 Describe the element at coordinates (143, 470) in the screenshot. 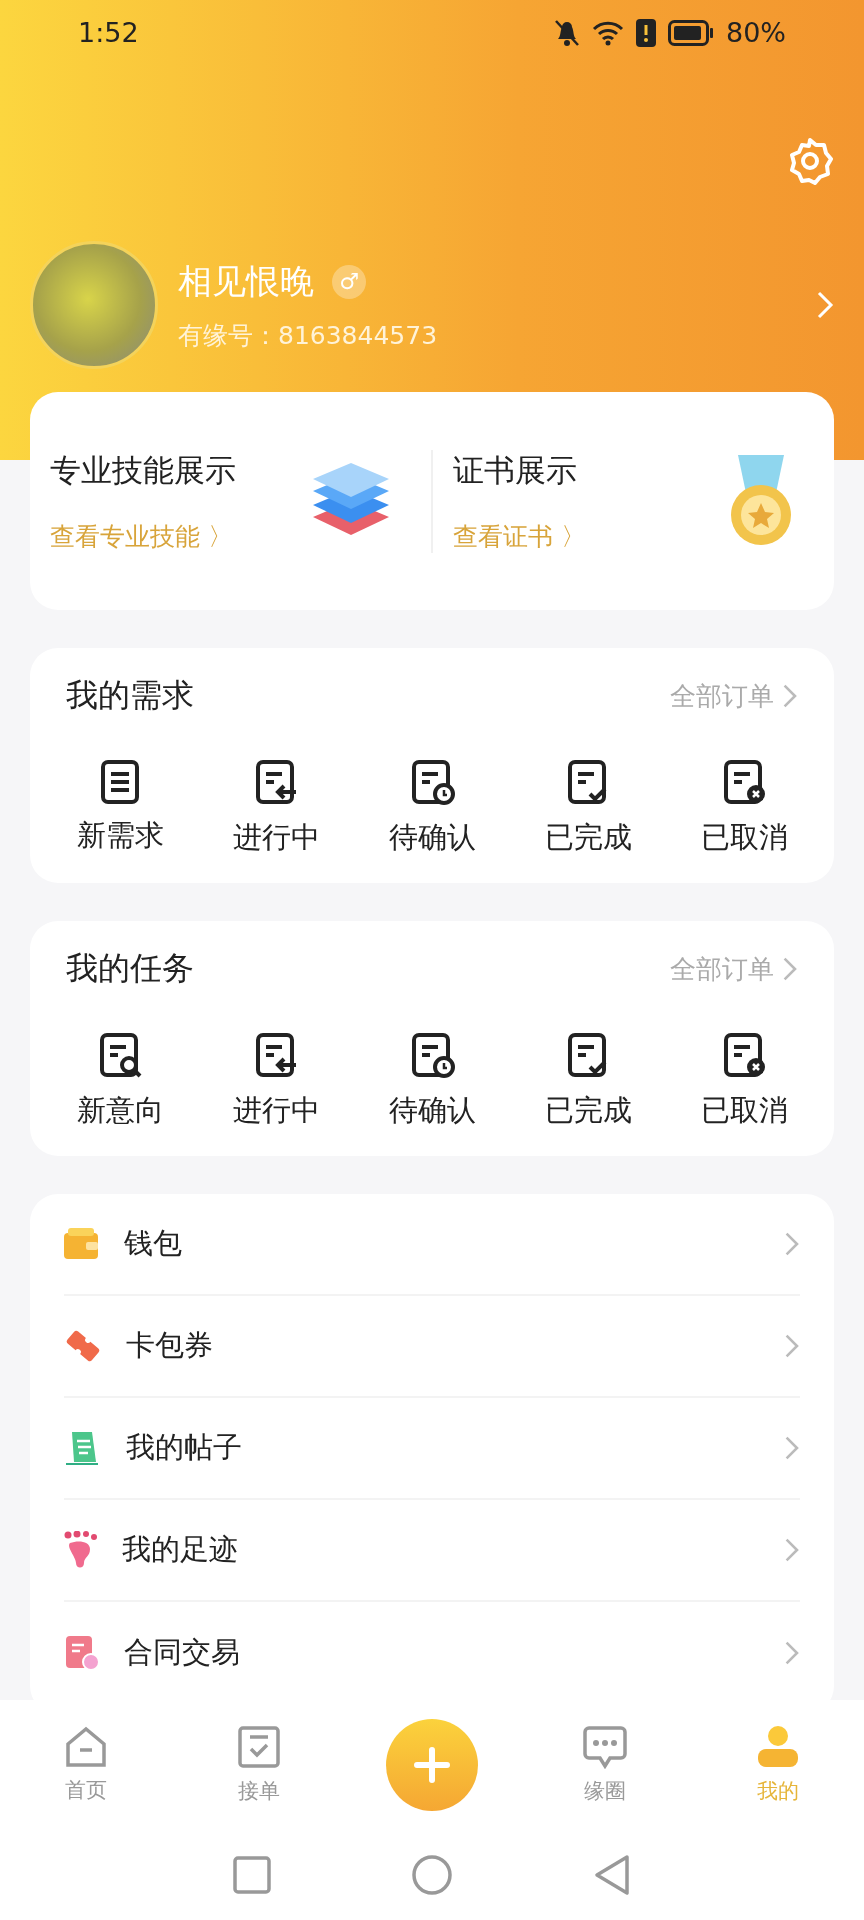

I see `showcase-title: 专业技能展示` at that location.